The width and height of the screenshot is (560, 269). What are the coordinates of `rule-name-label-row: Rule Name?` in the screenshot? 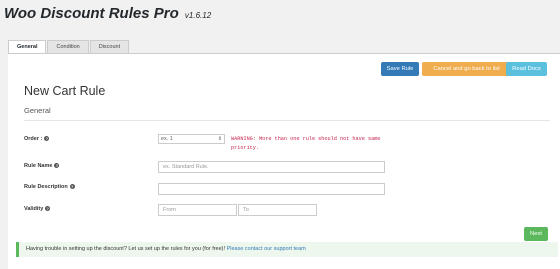 It's located at (42, 166).